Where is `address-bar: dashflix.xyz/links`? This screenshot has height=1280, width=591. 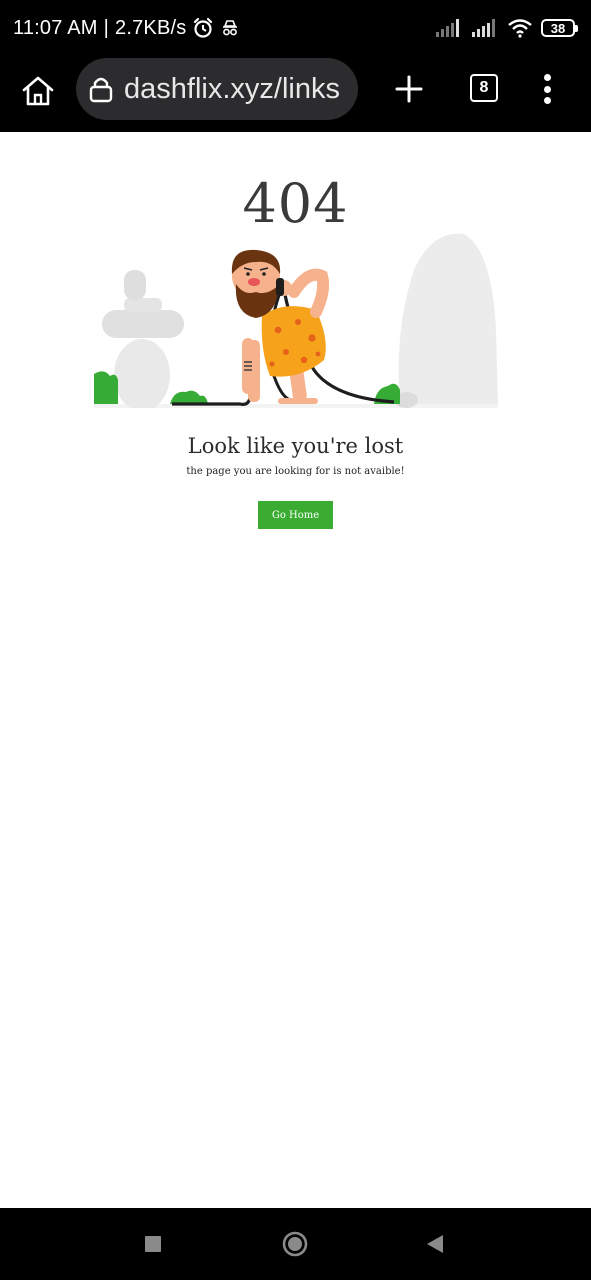
address-bar: dashflix.xyz/links is located at coordinates (217, 89).